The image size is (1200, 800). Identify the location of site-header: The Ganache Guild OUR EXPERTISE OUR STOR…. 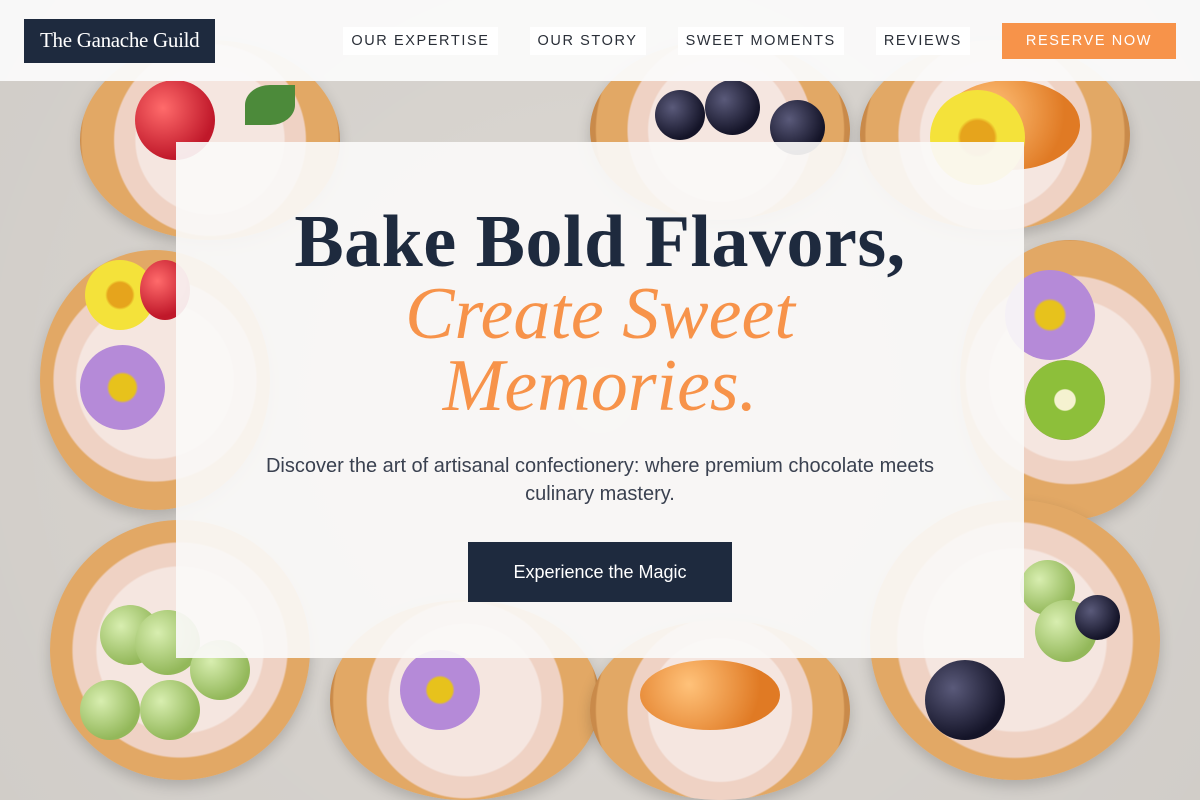
(600, 40).